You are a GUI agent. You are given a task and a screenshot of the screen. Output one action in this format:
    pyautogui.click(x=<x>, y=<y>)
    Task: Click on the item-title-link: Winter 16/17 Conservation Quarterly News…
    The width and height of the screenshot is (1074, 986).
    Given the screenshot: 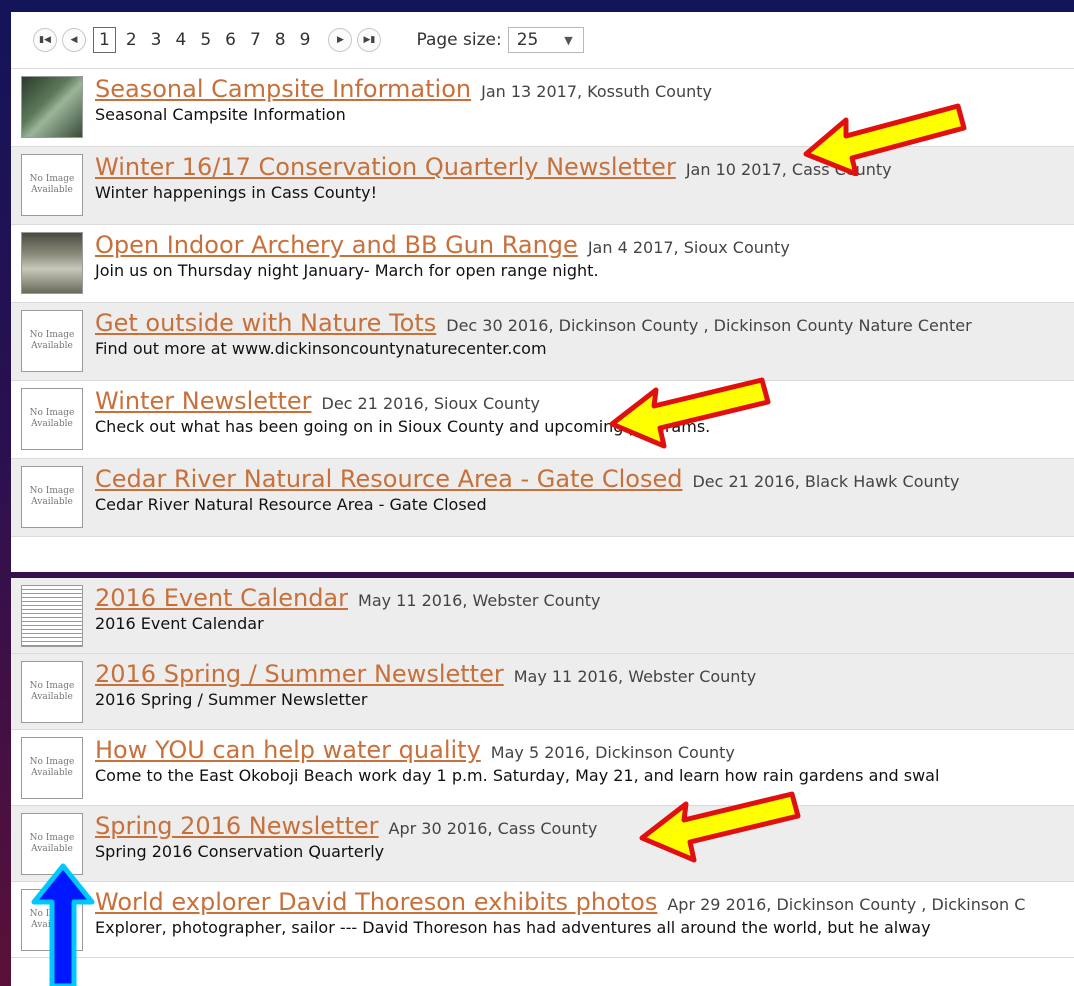 What is the action you would take?
    pyautogui.click(x=385, y=167)
    